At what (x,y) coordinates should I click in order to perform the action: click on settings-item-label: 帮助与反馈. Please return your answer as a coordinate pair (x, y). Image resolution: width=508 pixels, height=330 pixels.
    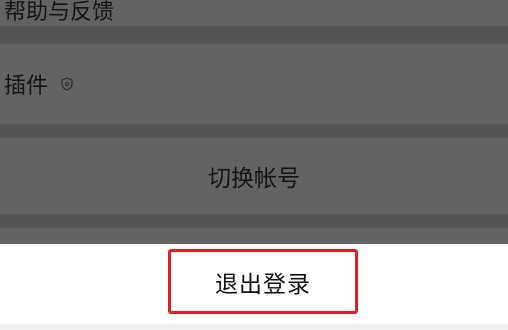
    Looking at the image, I should click on (59, 12).